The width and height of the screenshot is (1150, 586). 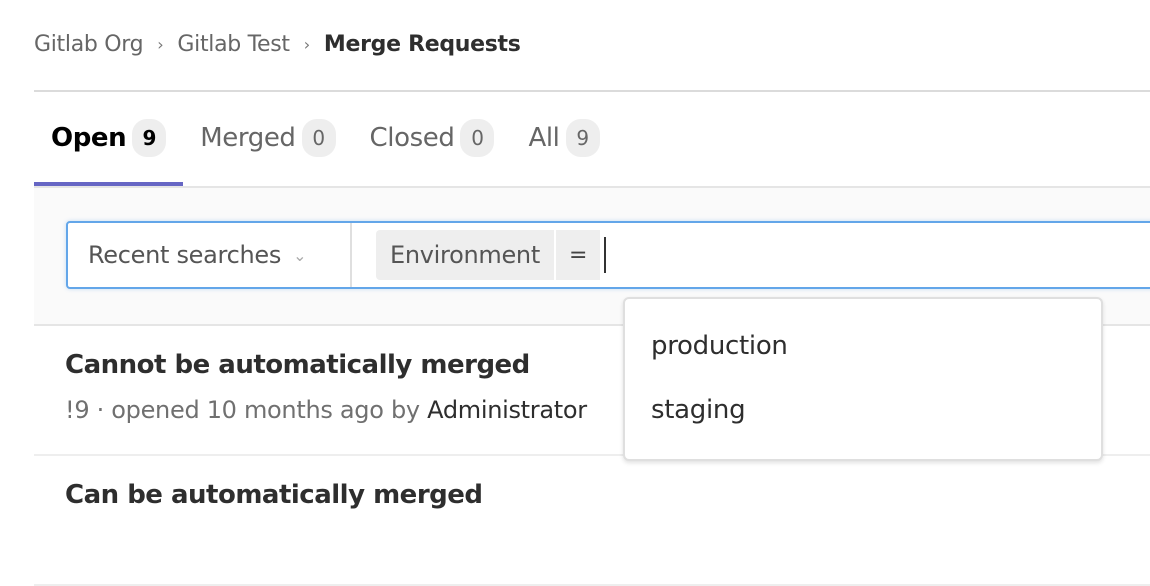 What do you see at coordinates (507, 410) in the screenshot?
I see `mr-author-link: Administrator` at bounding box center [507, 410].